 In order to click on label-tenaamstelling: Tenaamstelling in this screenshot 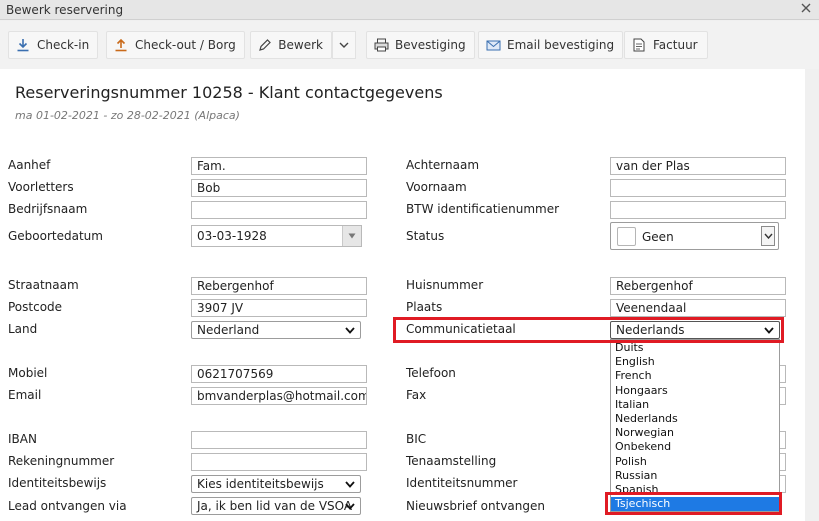, I will do `click(451, 461)`.